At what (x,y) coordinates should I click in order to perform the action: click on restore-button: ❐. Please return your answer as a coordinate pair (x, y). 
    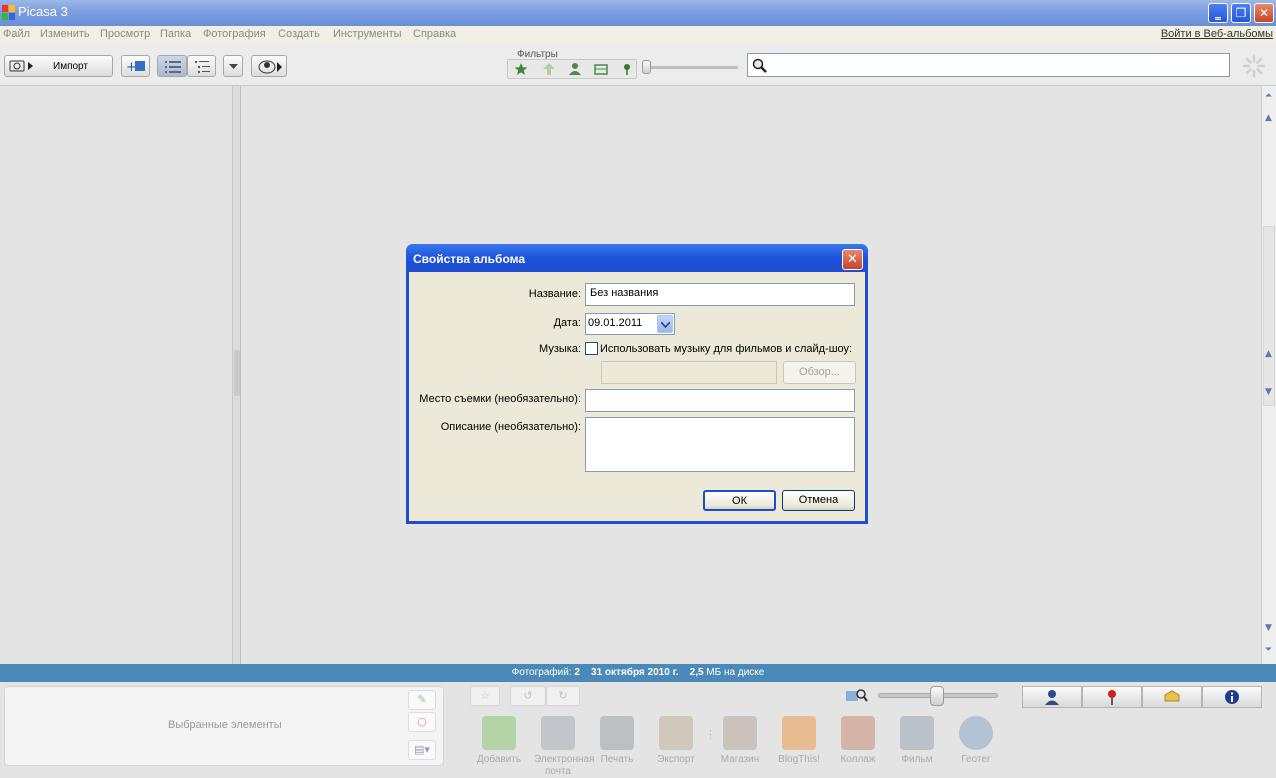
    Looking at the image, I should click on (1241, 13).